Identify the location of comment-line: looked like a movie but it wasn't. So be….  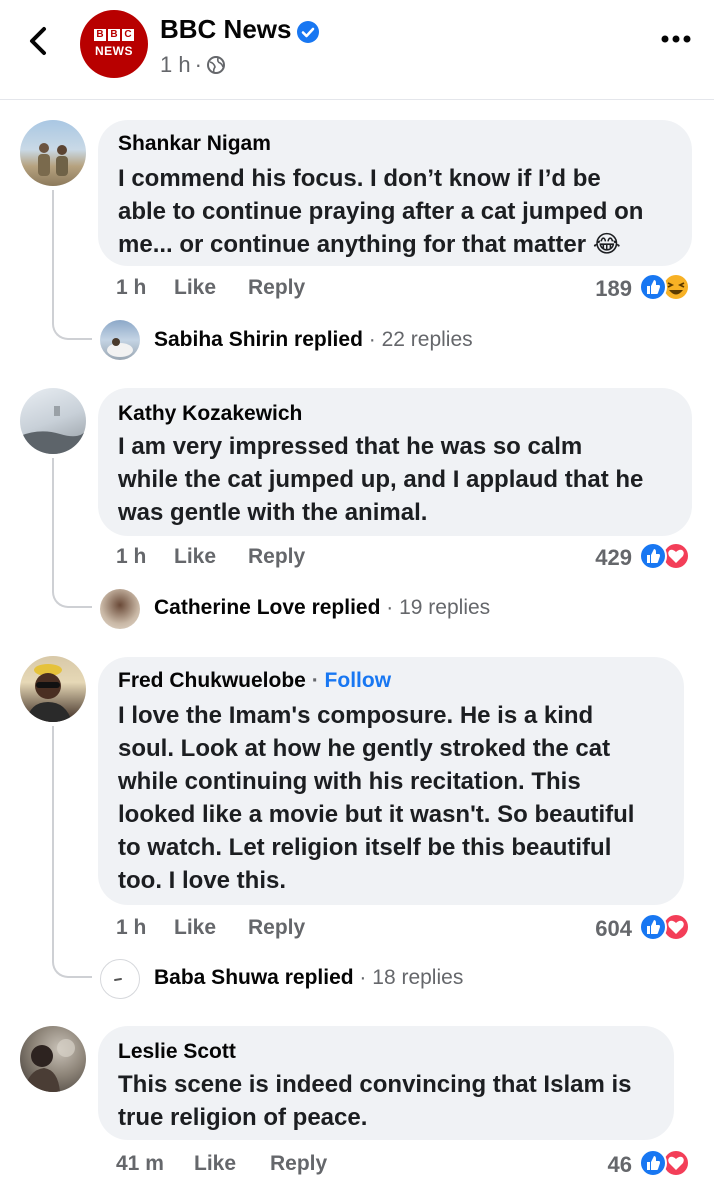
(376, 814).